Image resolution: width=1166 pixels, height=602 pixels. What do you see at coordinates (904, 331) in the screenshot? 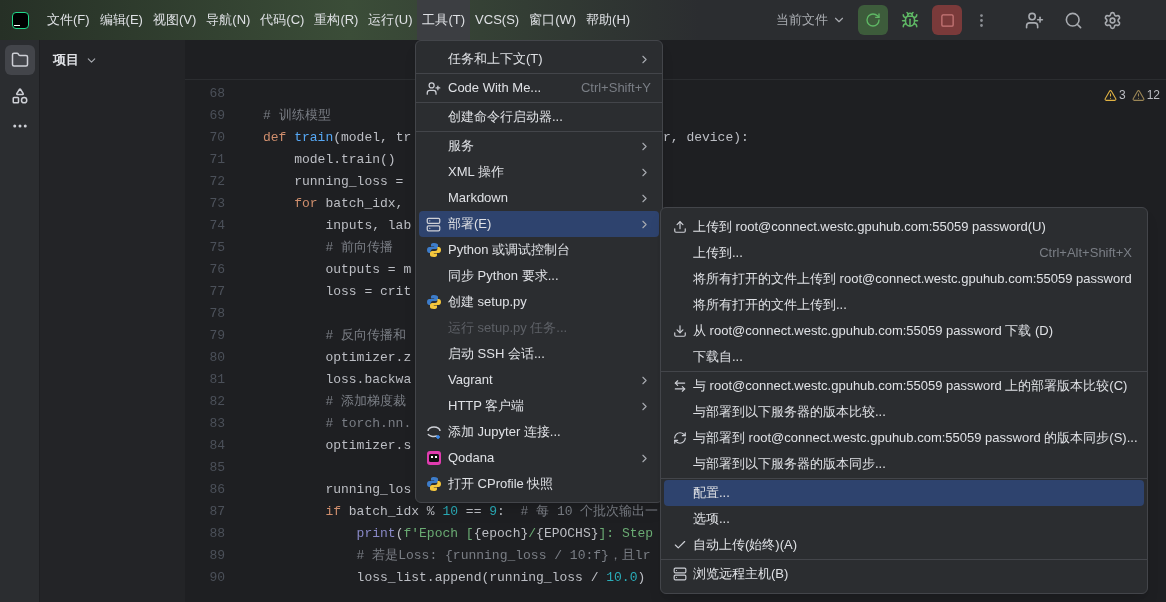
I see `menu-item: 从 root@connect.westc.gpuhub.com:55059 password 下载 (D)` at bounding box center [904, 331].